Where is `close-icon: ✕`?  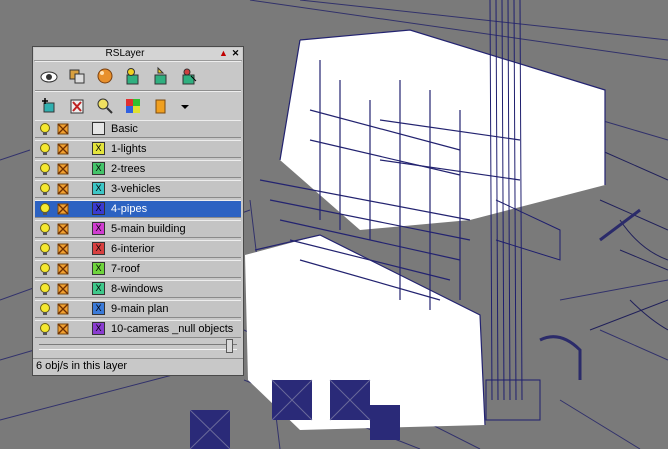 close-icon: ✕ is located at coordinates (235, 53).